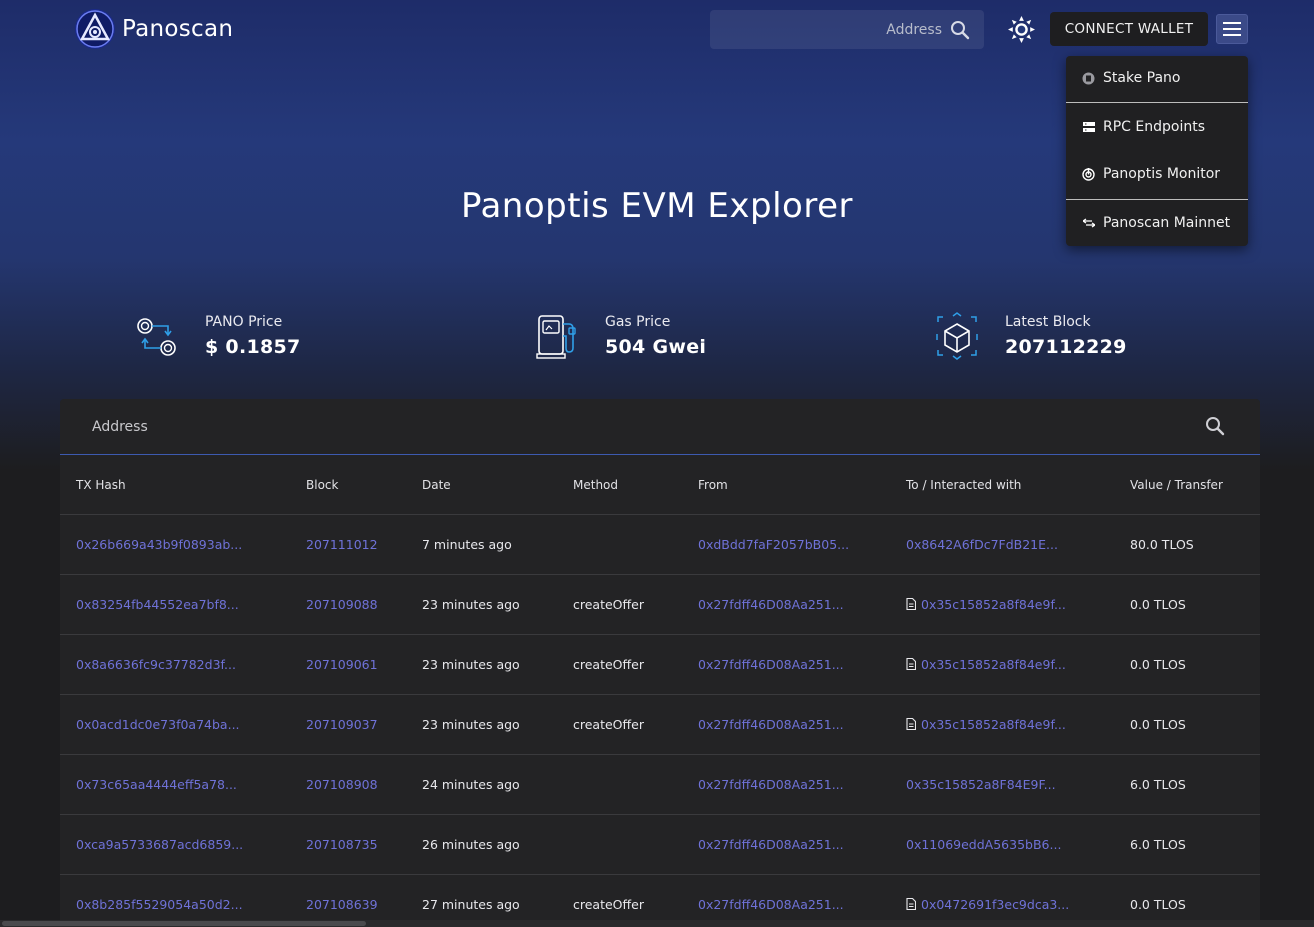 This screenshot has width=1314, height=927. What do you see at coordinates (1088, 127) in the screenshot?
I see `server-icon` at bounding box center [1088, 127].